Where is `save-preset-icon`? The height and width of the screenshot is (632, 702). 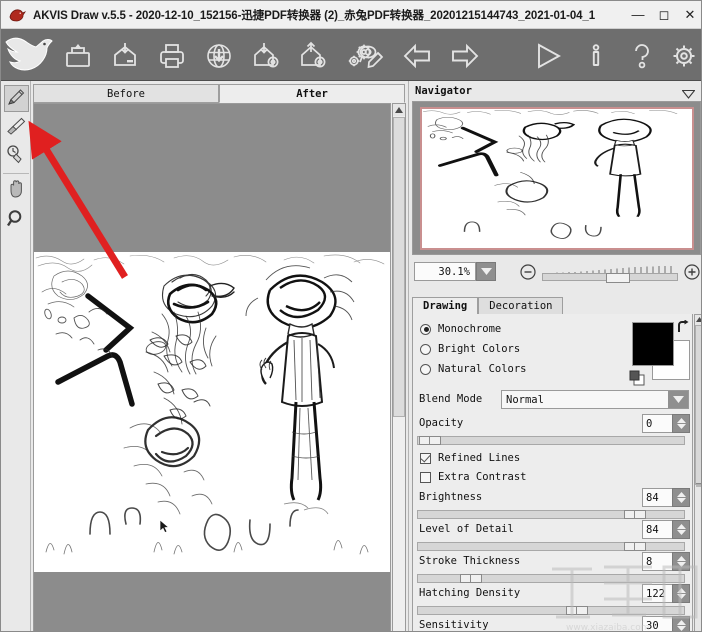 save-preset-icon is located at coordinates (313, 56).